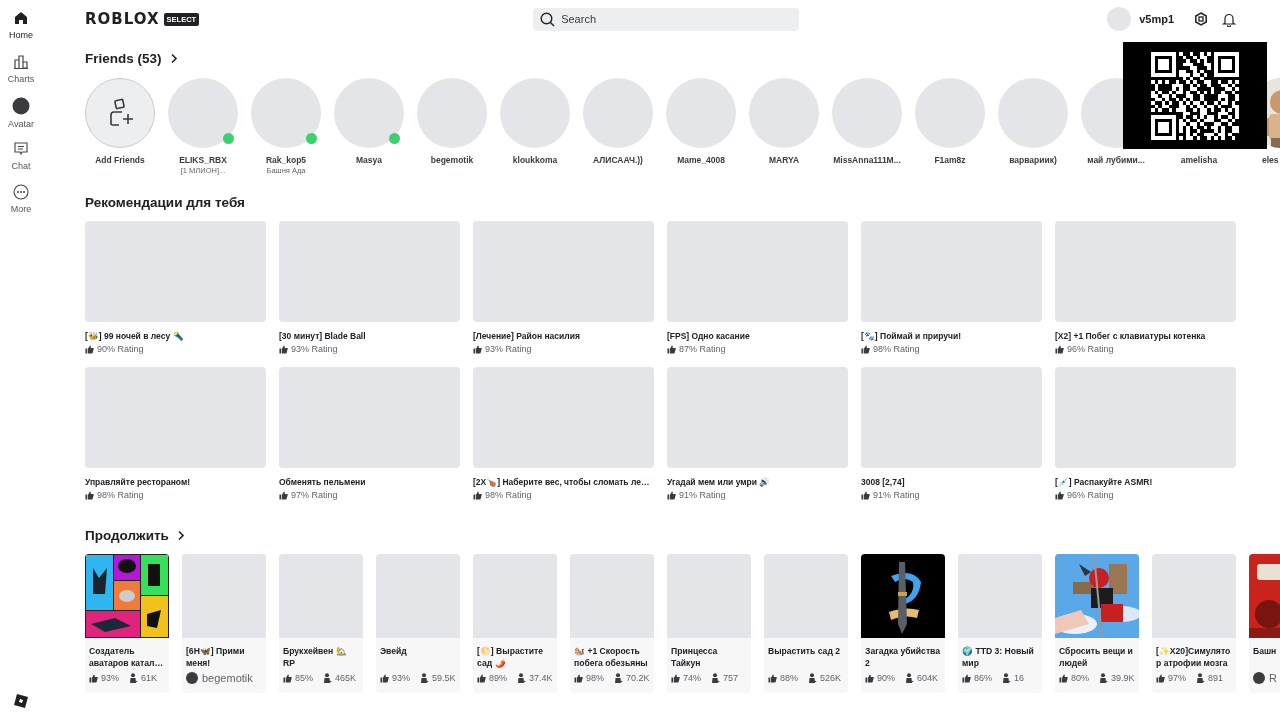  What do you see at coordinates (618, 160) in the screenshot?
I see `friend-name: АЛИСААЧ.))` at bounding box center [618, 160].